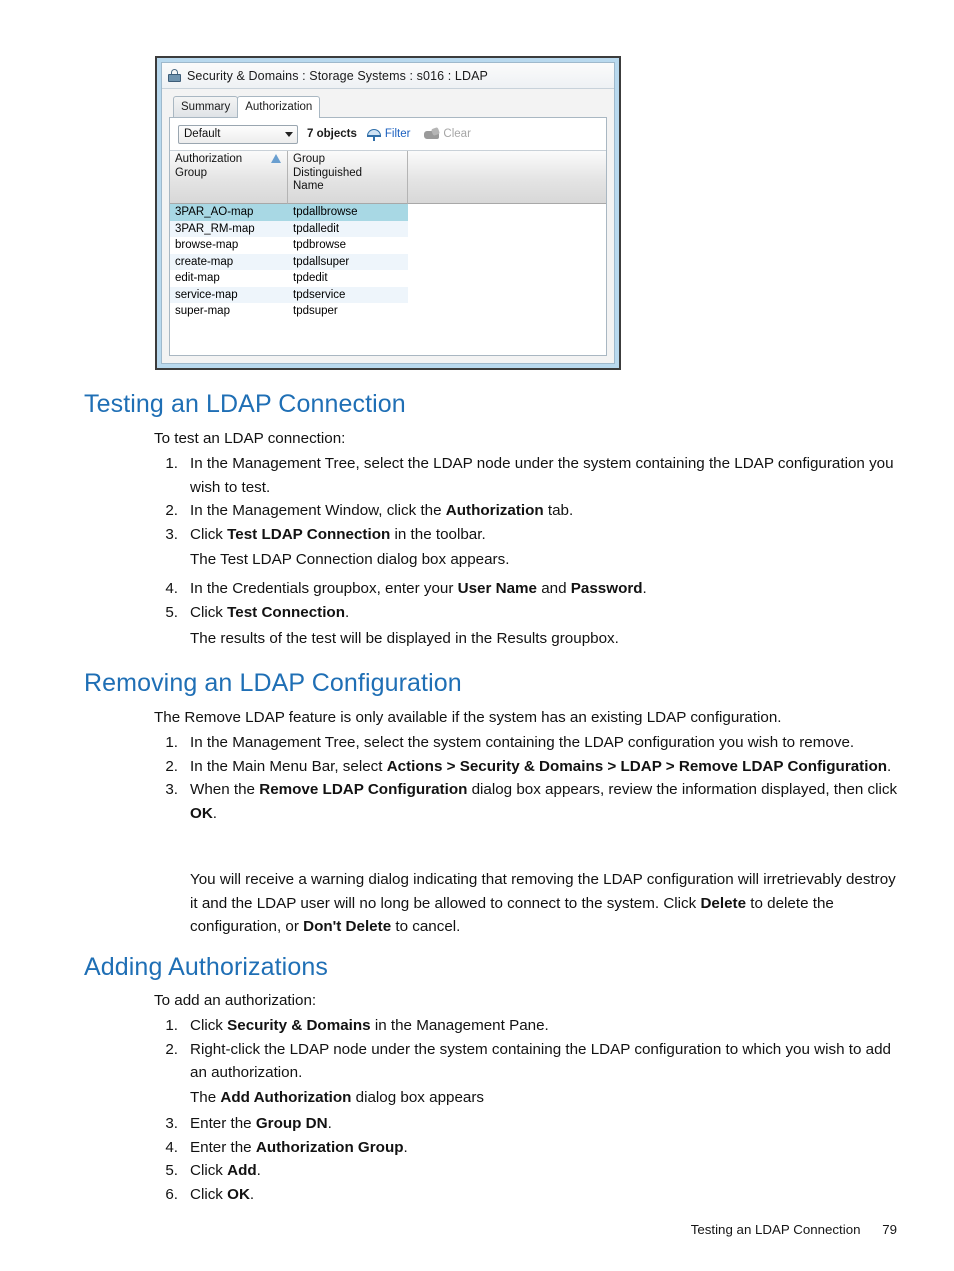 Image resolution: width=954 pixels, height=1271 pixels. Describe the element at coordinates (388, 311) in the screenshot. I see `table-row: super-map tpdsuper` at that location.